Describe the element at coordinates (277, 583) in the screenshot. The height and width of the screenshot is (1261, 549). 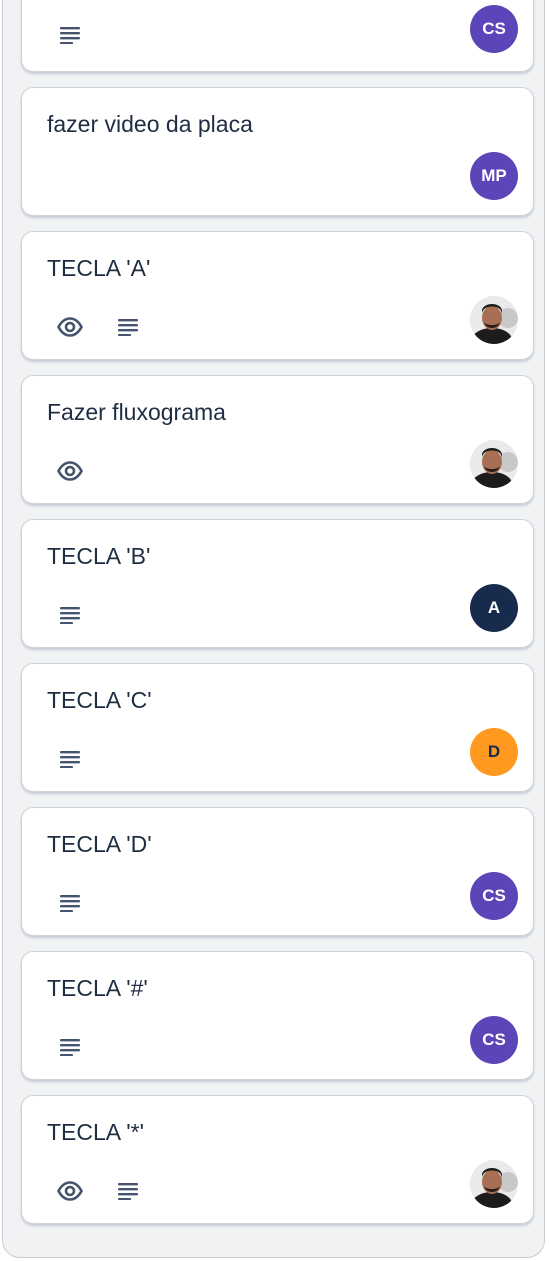
I see `card: TECLA 'B' A` at that location.